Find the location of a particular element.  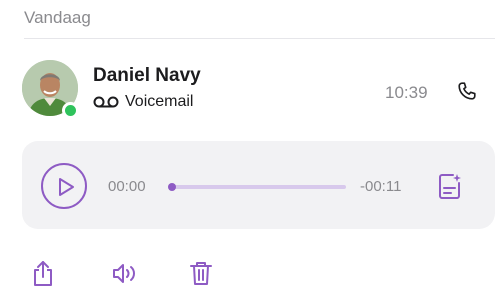

presence-dot is located at coordinates (70, 110).